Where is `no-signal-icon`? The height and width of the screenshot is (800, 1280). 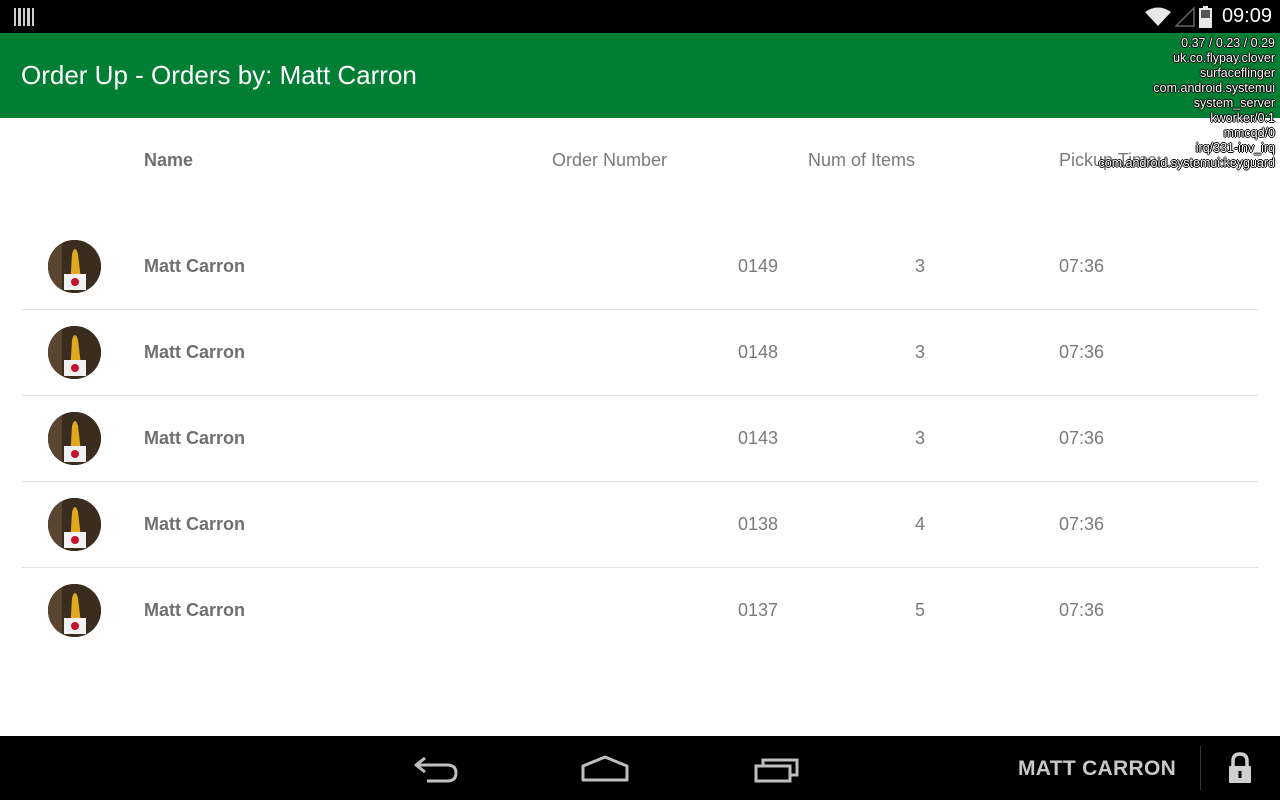 no-signal-icon is located at coordinates (1184, 16).